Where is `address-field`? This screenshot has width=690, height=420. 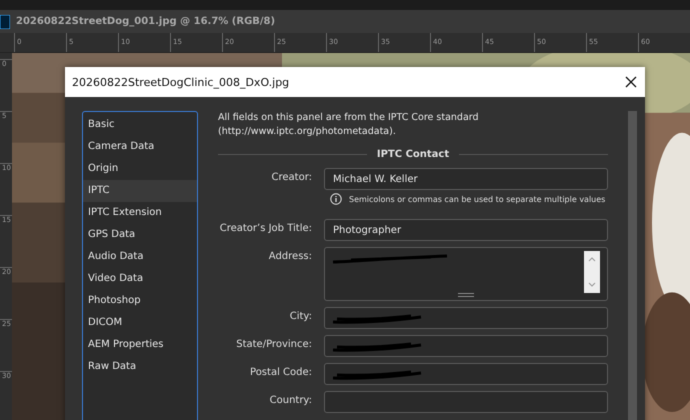
address-field is located at coordinates (466, 274).